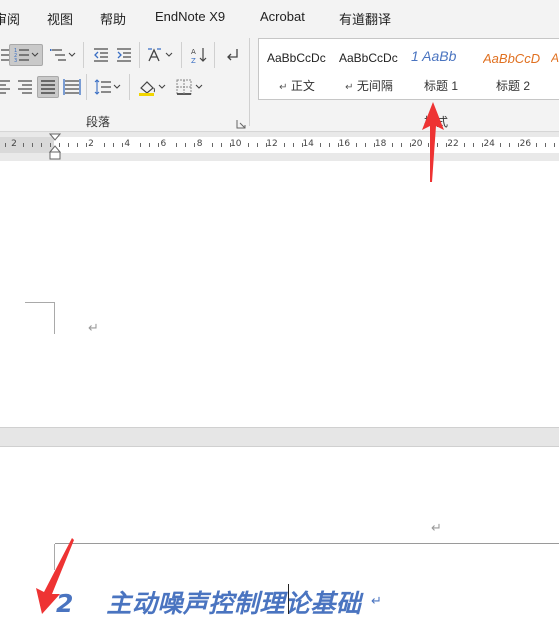 Image resolution: width=559 pixels, height=627 pixels. What do you see at coordinates (236, 144) in the screenshot?
I see `ruler-label: 10` at bounding box center [236, 144].